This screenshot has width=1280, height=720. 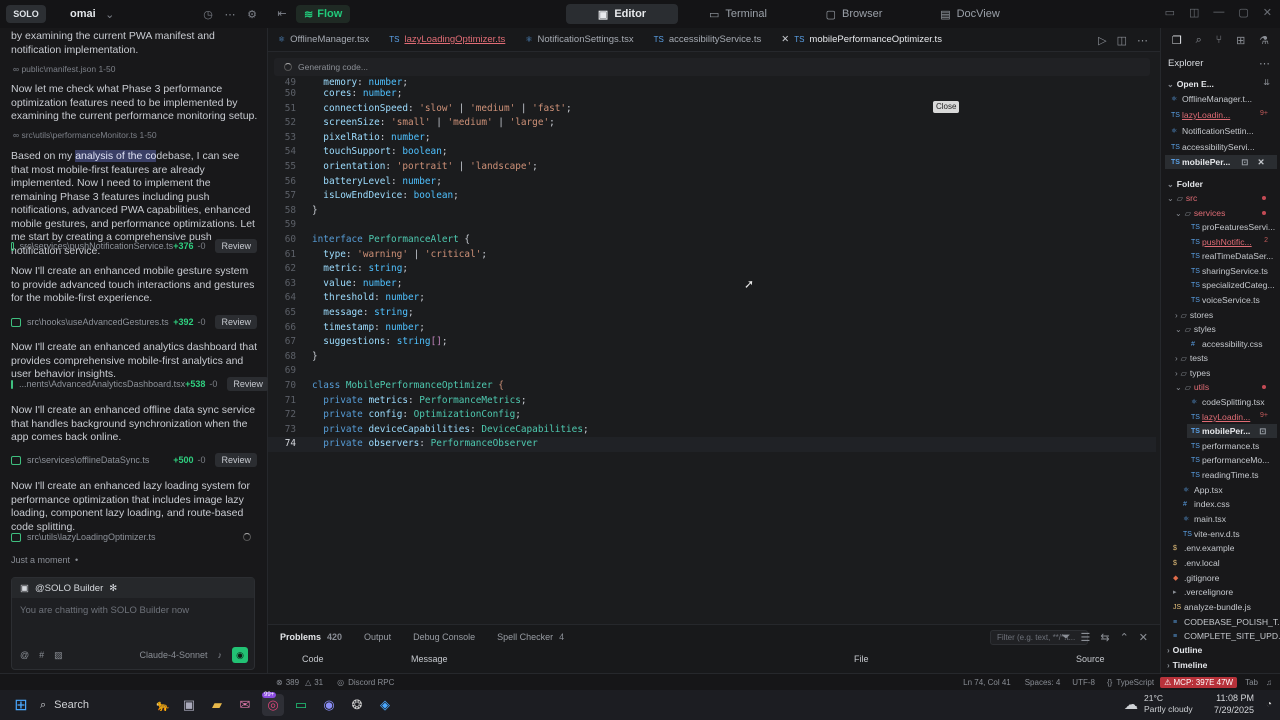 What do you see at coordinates (1196, 563) in the screenshot?
I see `file-item: $ .env.local` at bounding box center [1196, 563].